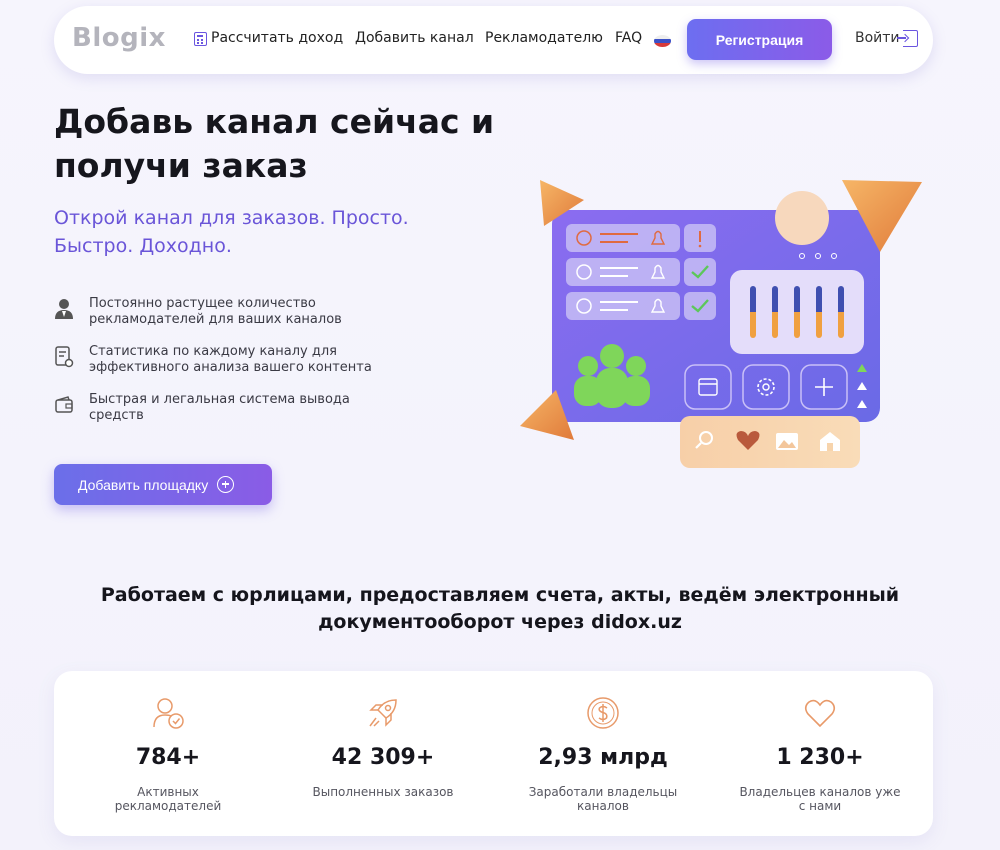 The image size is (1000, 850). What do you see at coordinates (820, 757) in the screenshot?
I see `stat-value: 1 230+` at bounding box center [820, 757].